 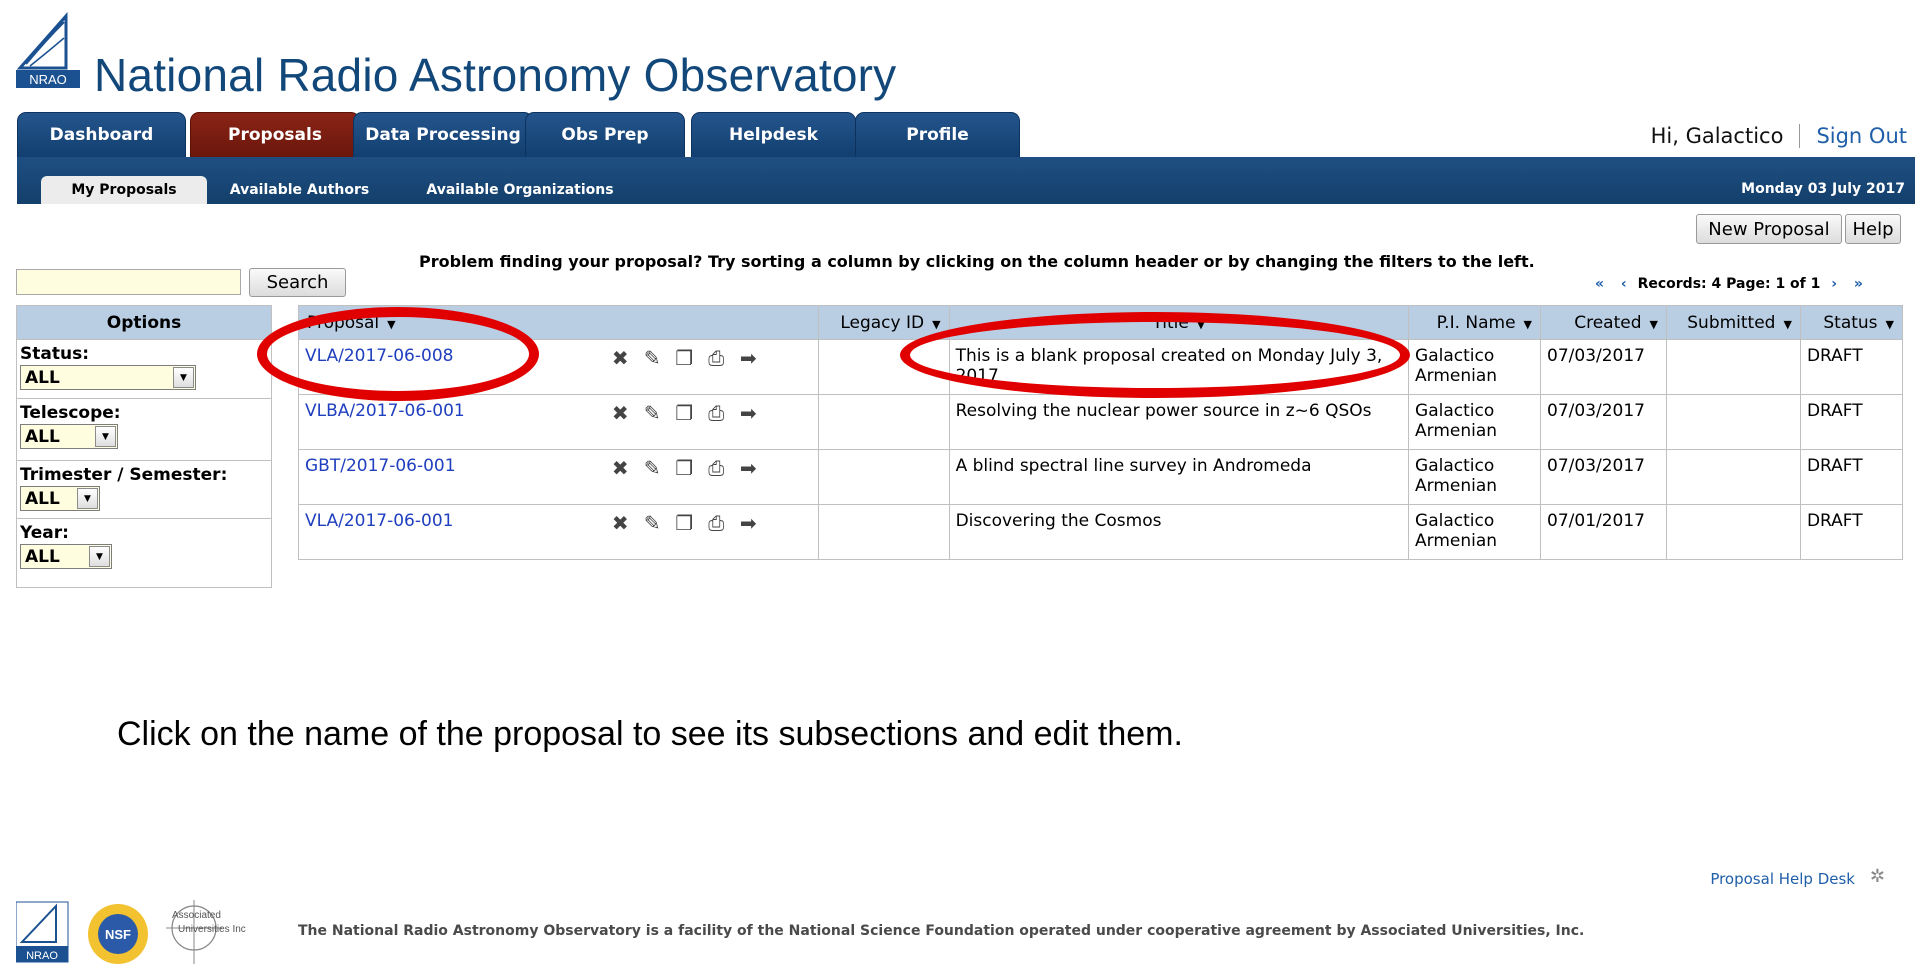 I want to click on tab-helpdesk: Helpdesk, so click(x=773, y=134).